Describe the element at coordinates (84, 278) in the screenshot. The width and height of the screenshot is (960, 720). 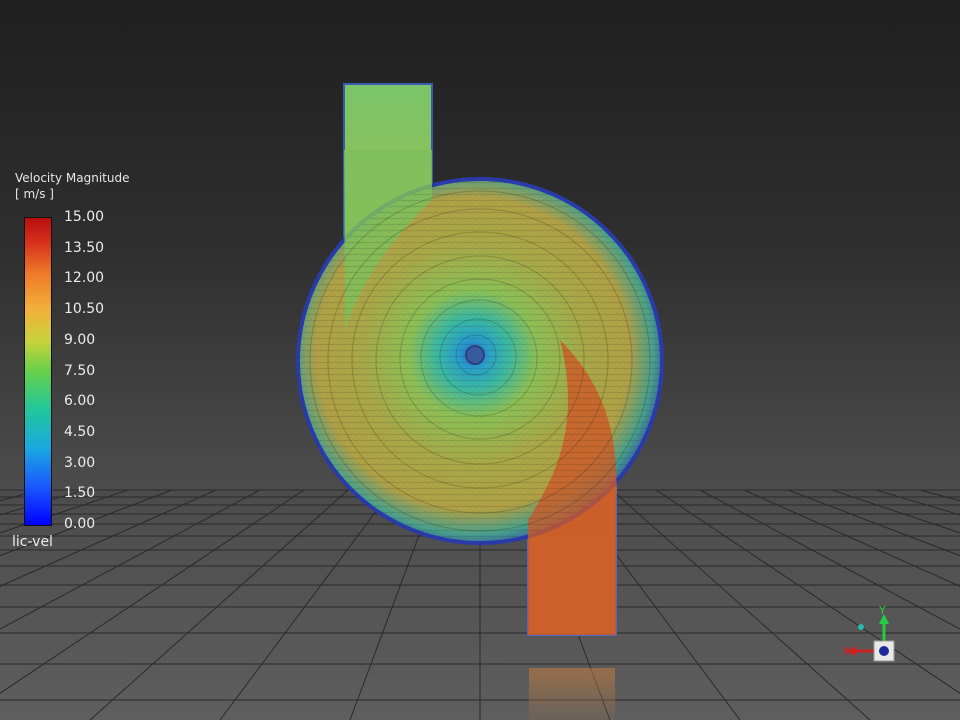
I see `colorbar-tick-label: 12.00` at that location.